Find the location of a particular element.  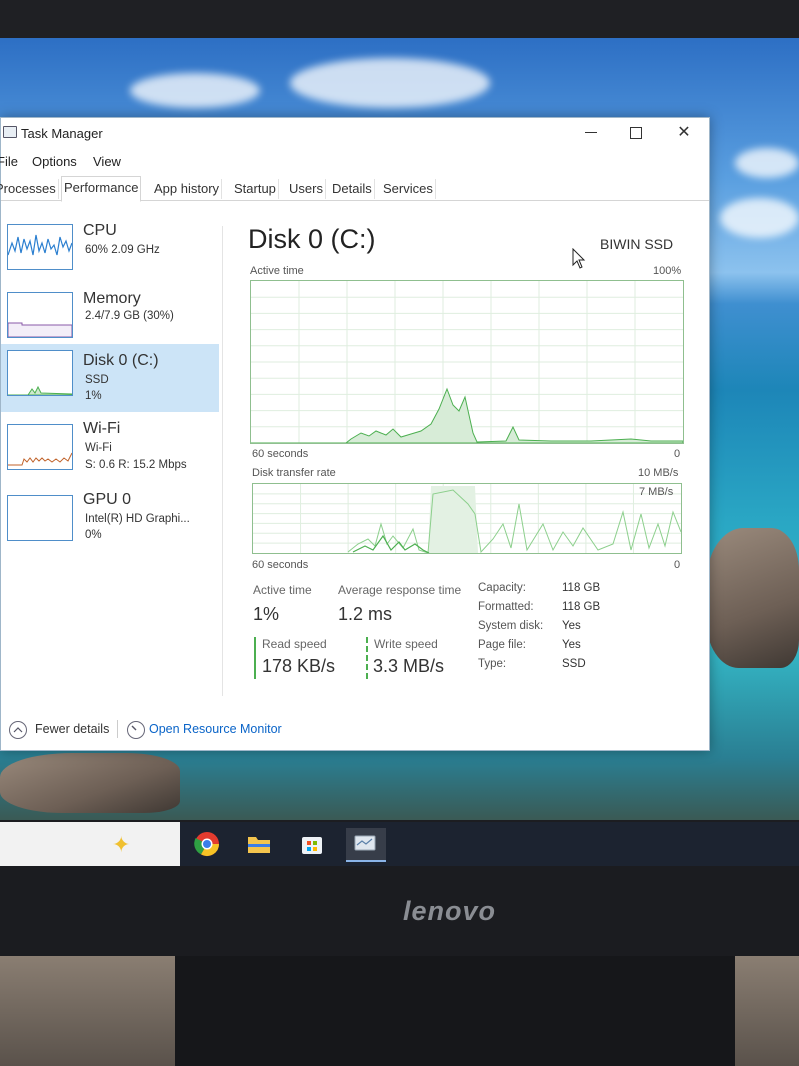

gpu-thumbnail-graph is located at coordinates (40, 518).